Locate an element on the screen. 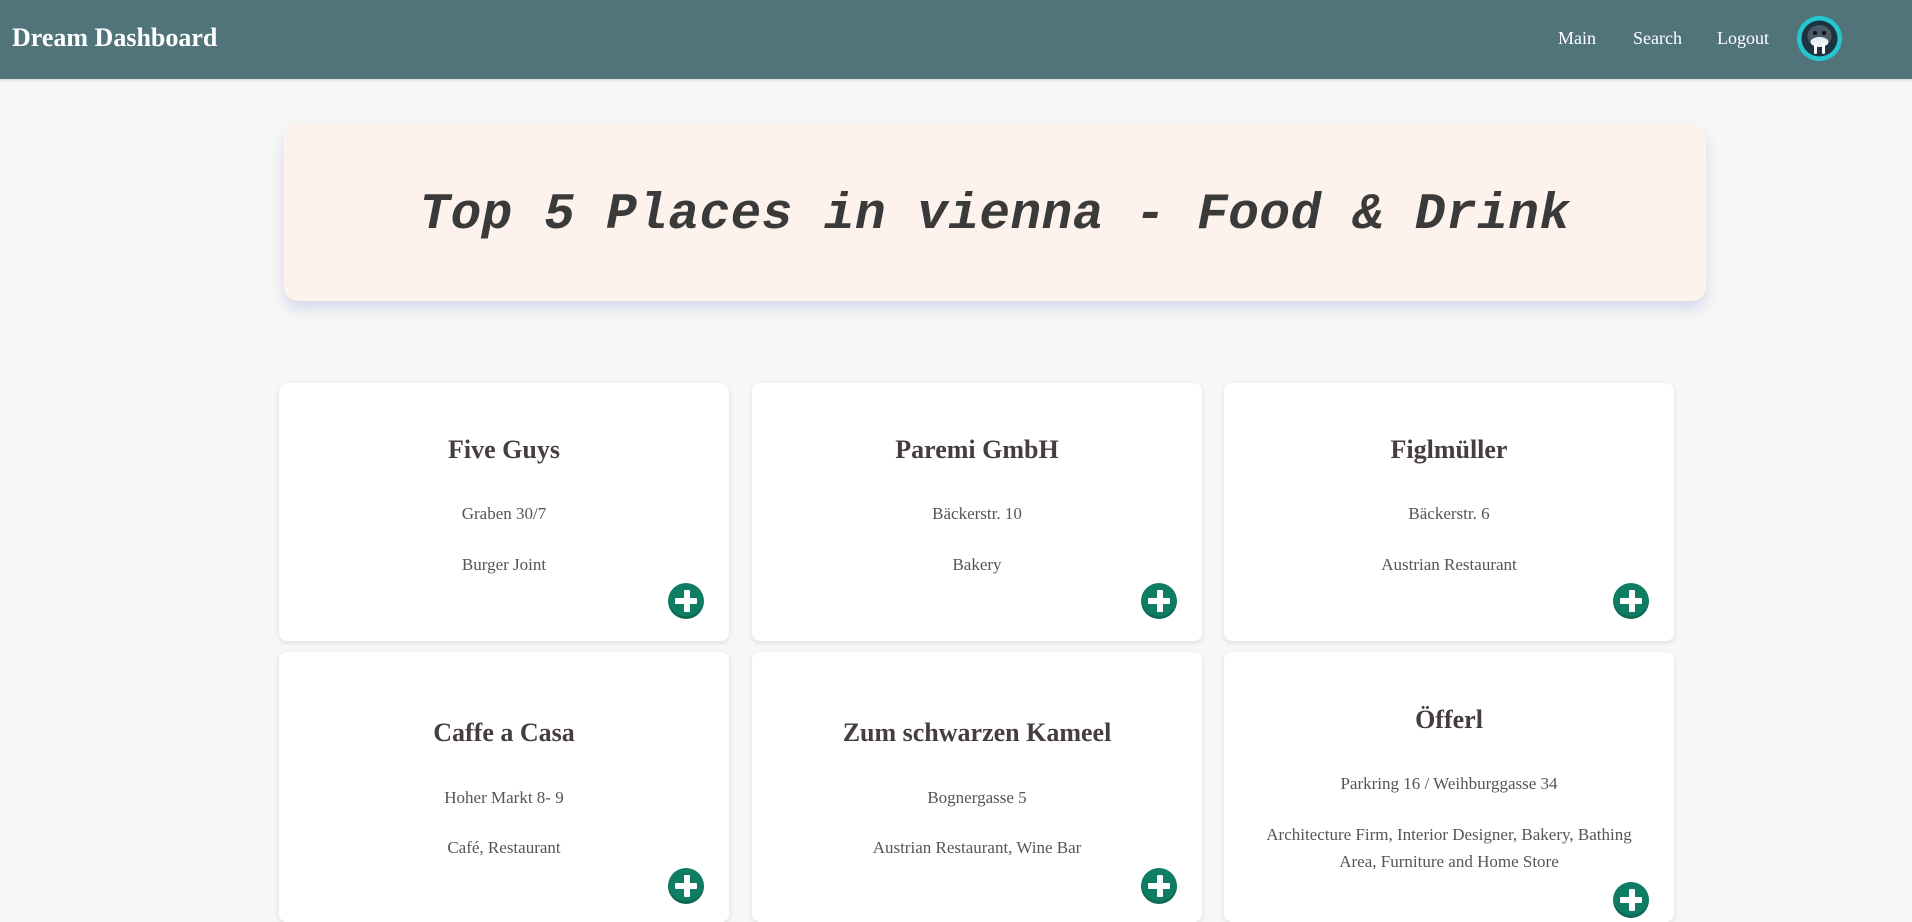 Image resolution: width=1912 pixels, height=922 pixels. place-name: Öfferl is located at coordinates (1449, 719).